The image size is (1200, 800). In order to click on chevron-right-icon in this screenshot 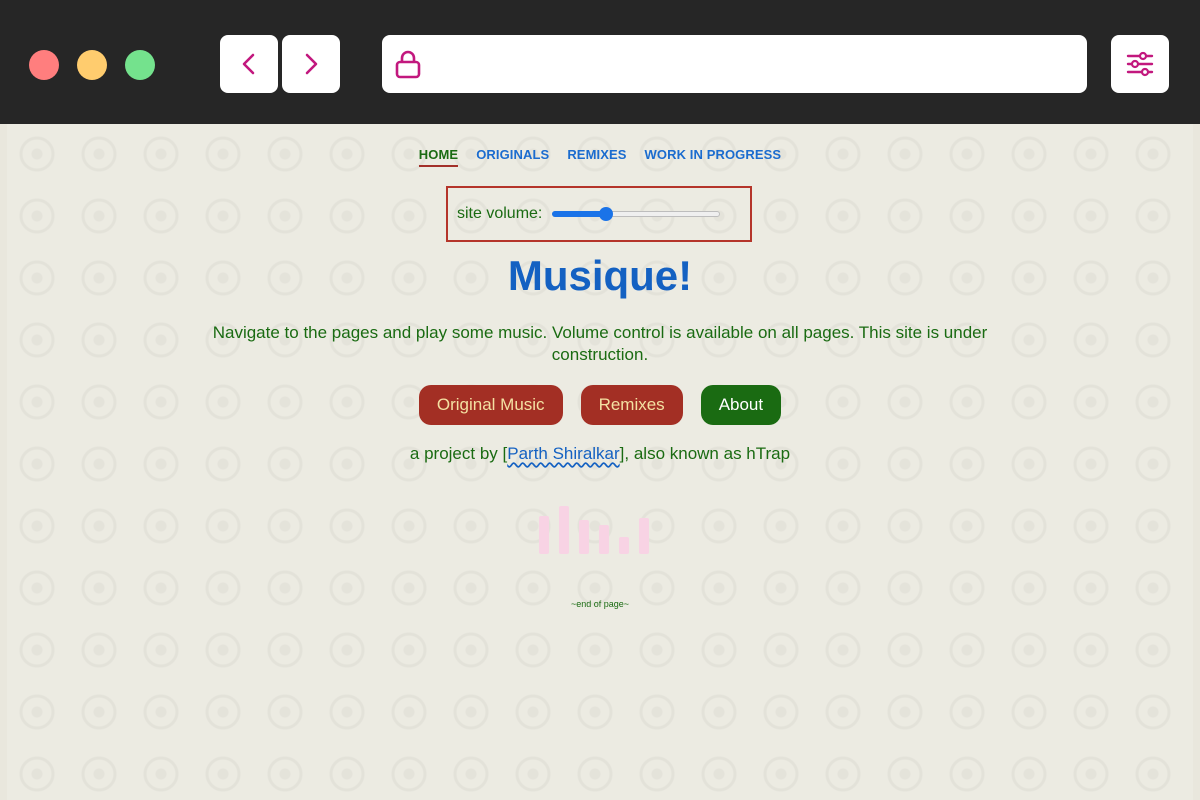, I will do `click(311, 64)`.